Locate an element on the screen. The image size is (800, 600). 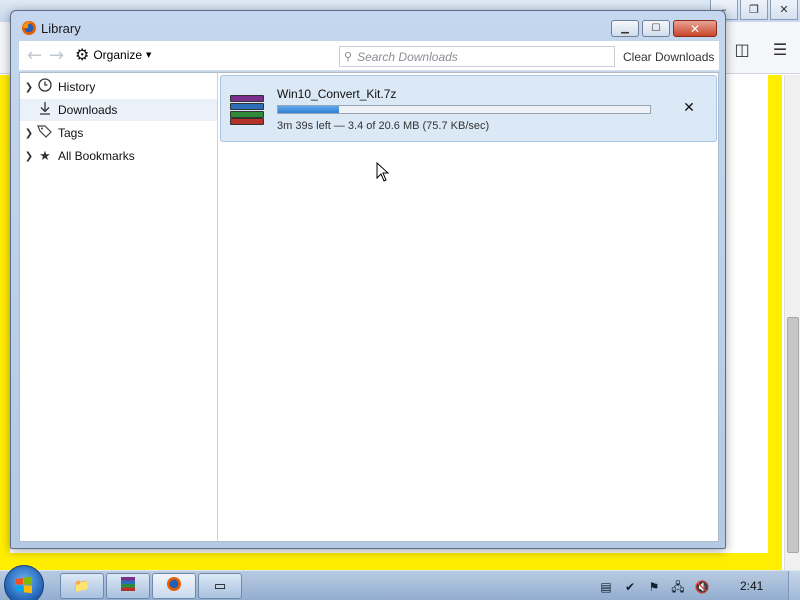
start-button is located at coordinates (24, 582).